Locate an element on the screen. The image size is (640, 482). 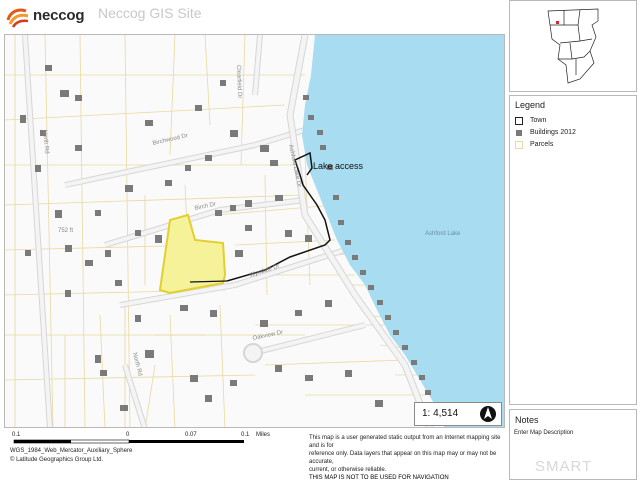
legend-title: Legend is located at coordinates (530, 105).